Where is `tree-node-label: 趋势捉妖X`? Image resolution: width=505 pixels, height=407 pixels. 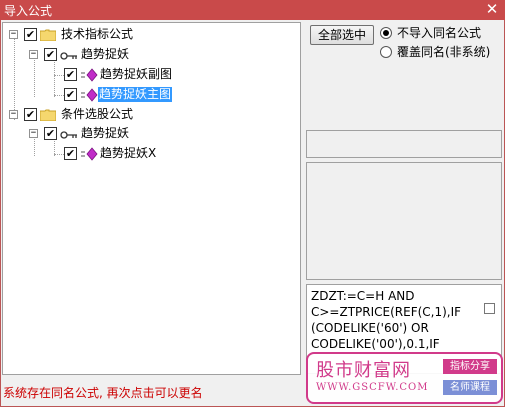
tree-node-label: 趋势捉妖X is located at coordinates (128, 153).